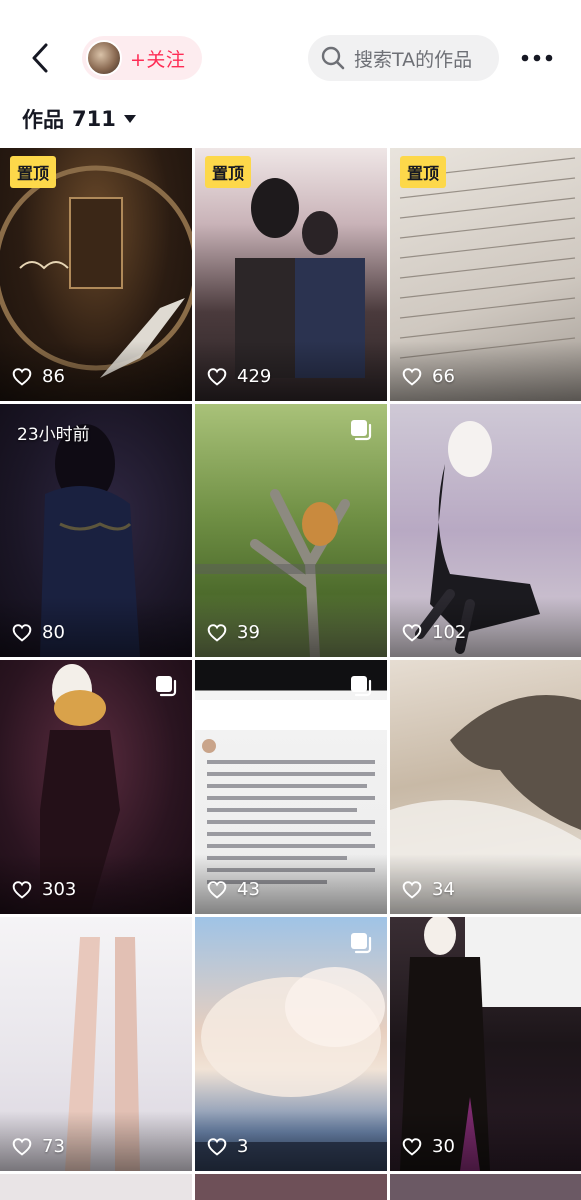 The width and height of the screenshot is (581, 1200). What do you see at coordinates (248, 889) in the screenshot?
I see `like-count: 43` at bounding box center [248, 889].